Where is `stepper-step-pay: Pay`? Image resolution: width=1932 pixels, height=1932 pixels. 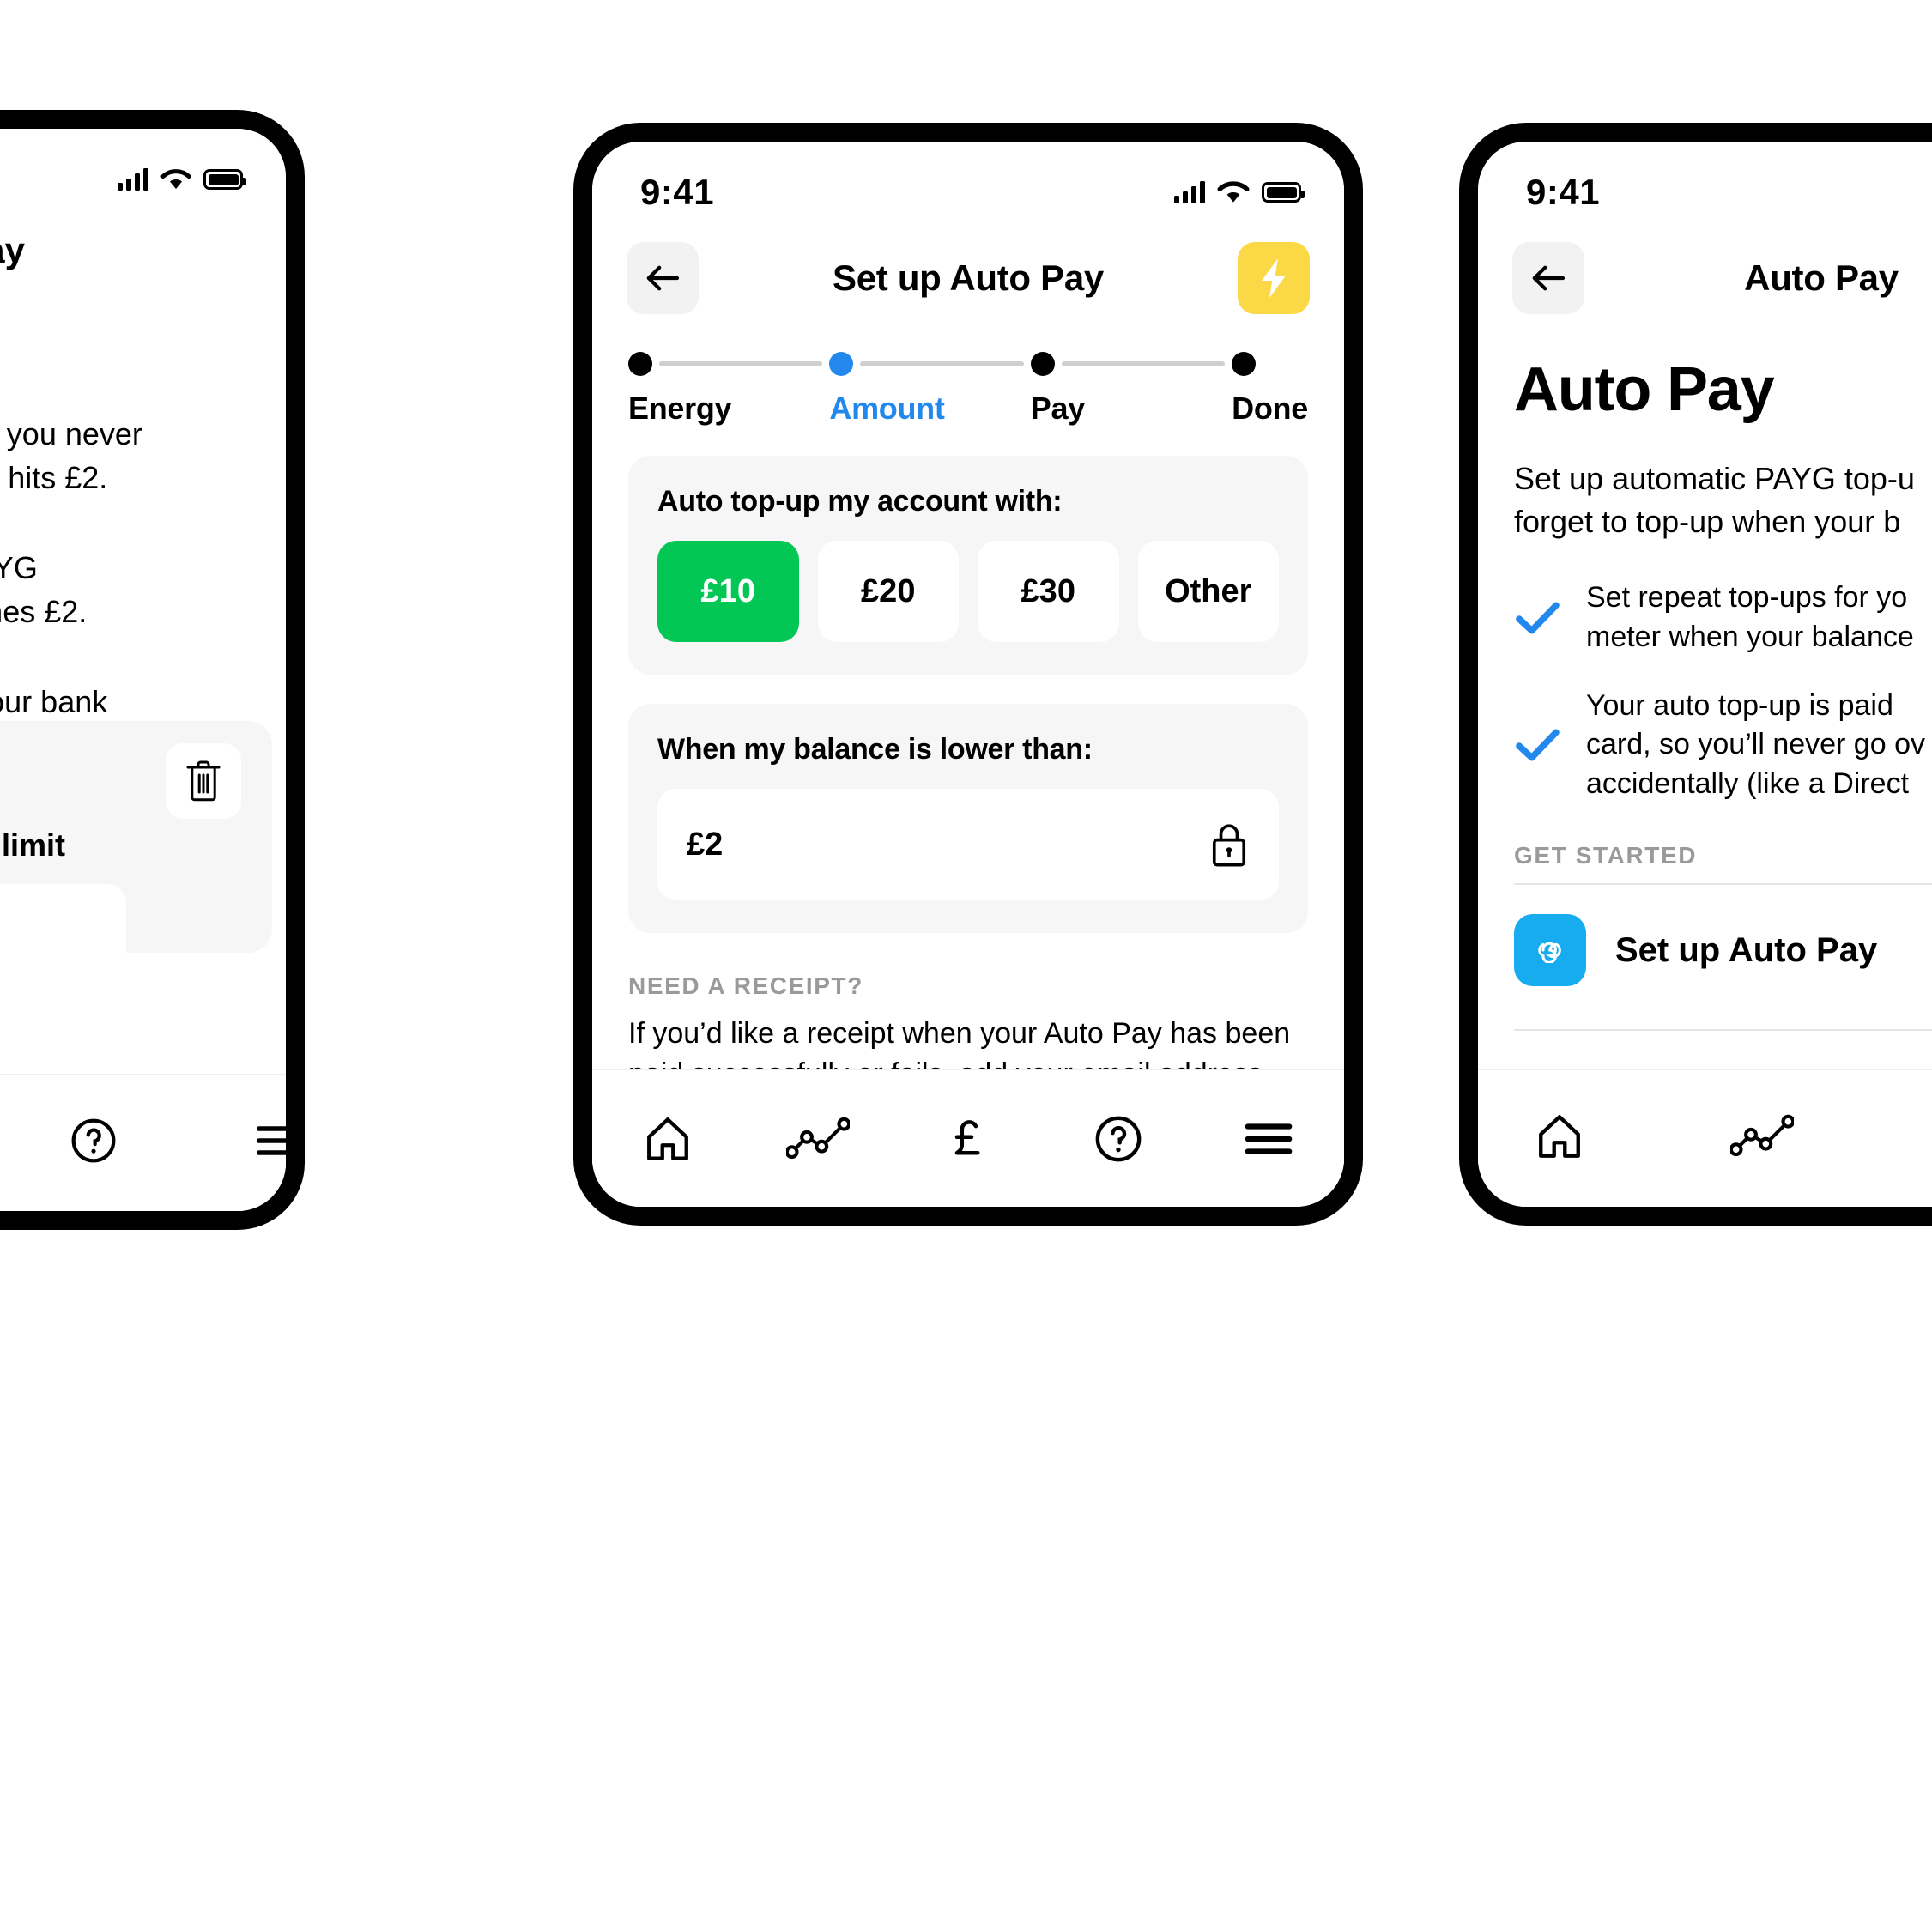
stepper-step-pay: Pay is located at coordinates (1131, 388).